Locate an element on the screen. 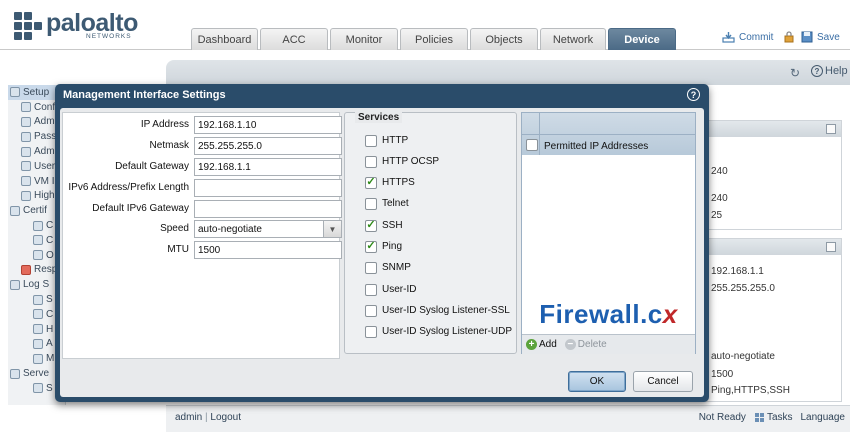 This screenshot has width=850, height=432. permitted-ip-column-header: Permitted IP Addresses is located at coordinates (596, 146).